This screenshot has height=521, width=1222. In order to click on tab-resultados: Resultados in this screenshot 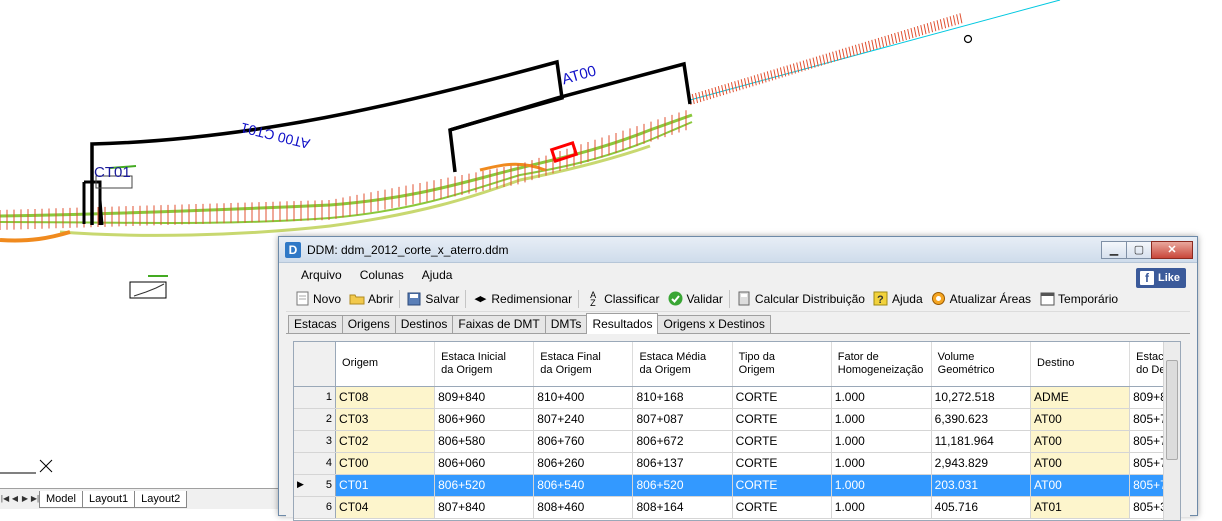, I will do `click(622, 323)`.